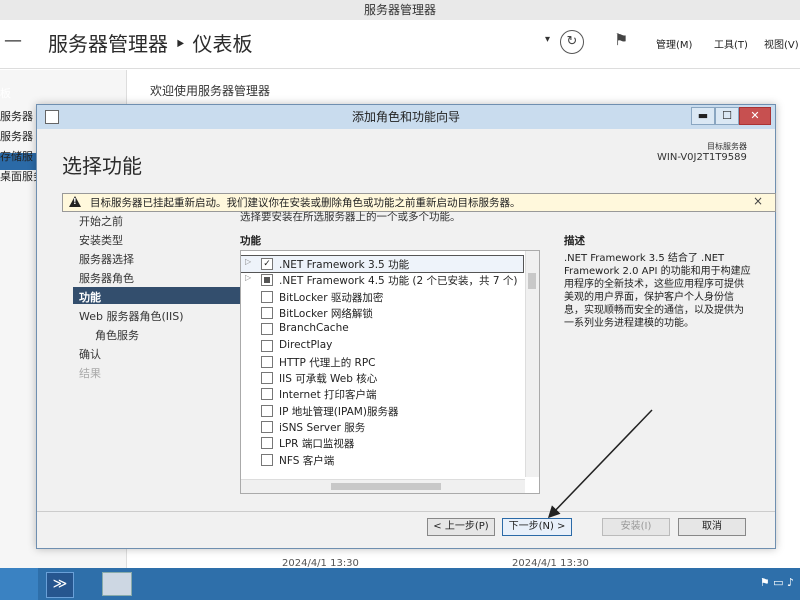 The height and width of the screenshot is (600, 800). I want to click on powershell-icon: ≫, so click(60, 585).